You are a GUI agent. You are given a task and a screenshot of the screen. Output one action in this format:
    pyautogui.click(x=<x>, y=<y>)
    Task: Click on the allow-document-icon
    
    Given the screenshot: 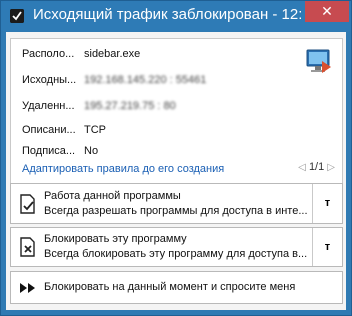 What is the action you would take?
    pyautogui.click(x=28, y=206)
    